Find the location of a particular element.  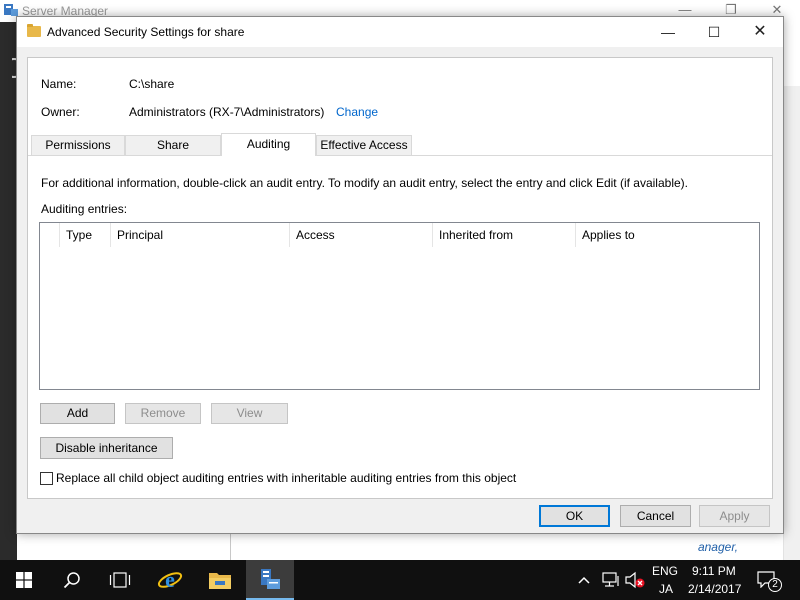

divider is located at coordinates (230, 548).